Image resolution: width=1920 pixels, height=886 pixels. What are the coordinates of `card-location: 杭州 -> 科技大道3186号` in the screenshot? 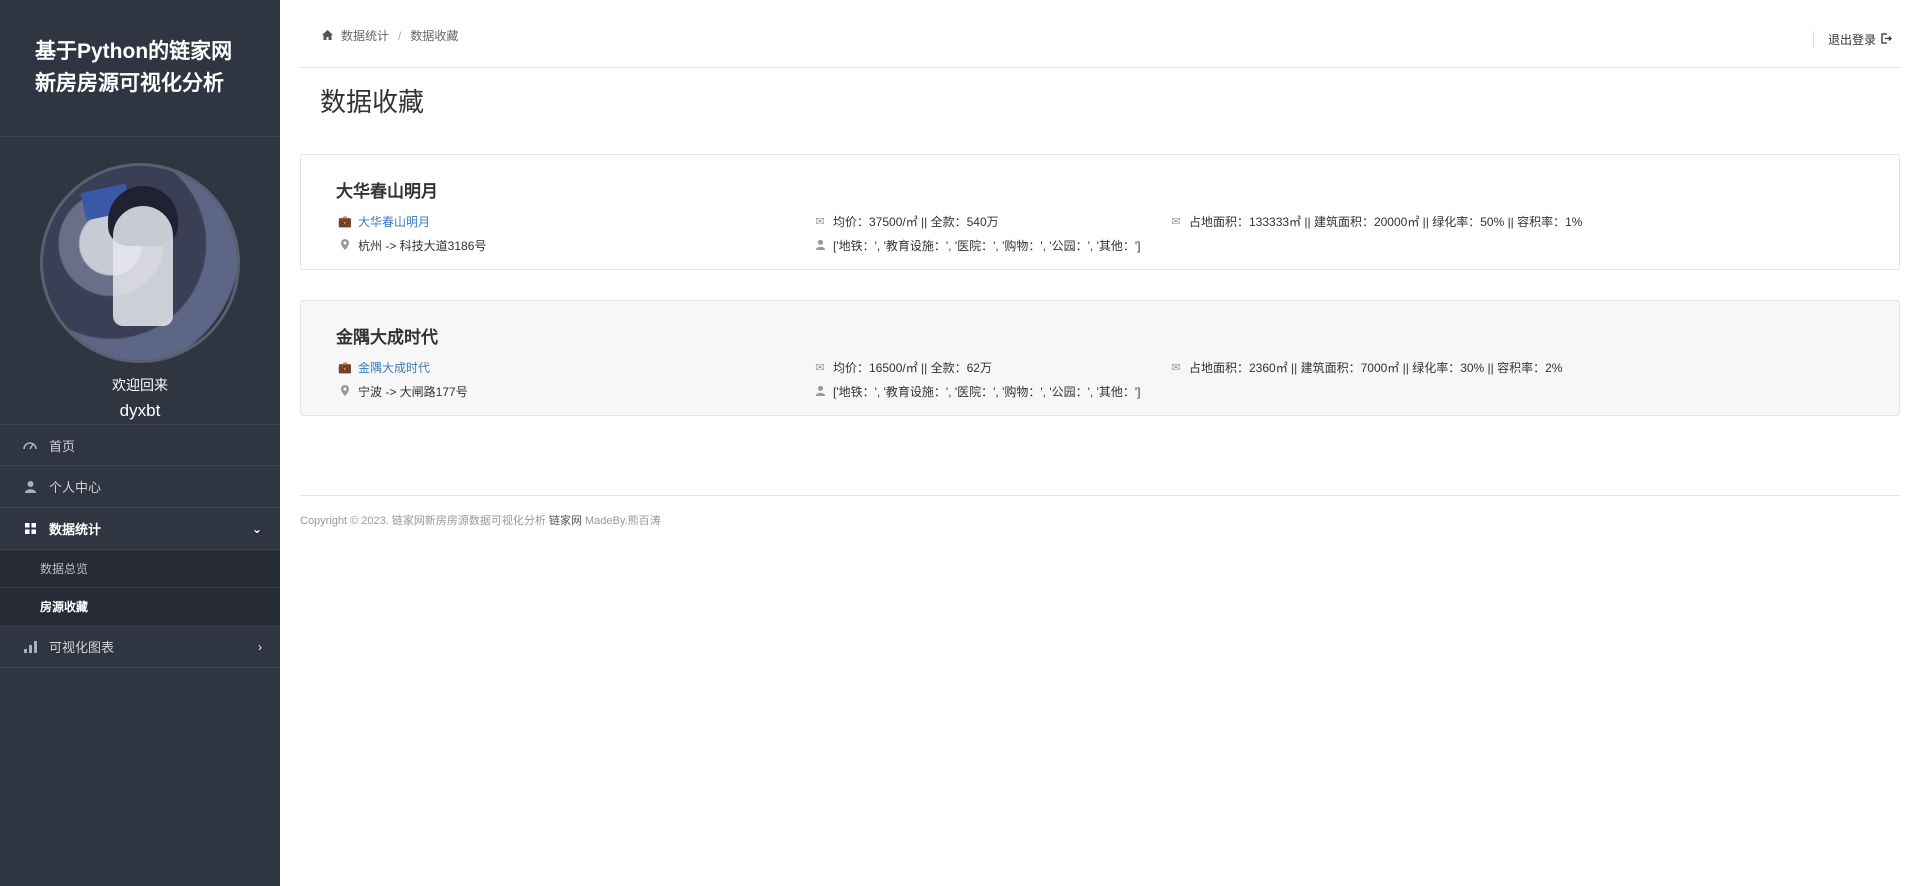 It's located at (422, 246).